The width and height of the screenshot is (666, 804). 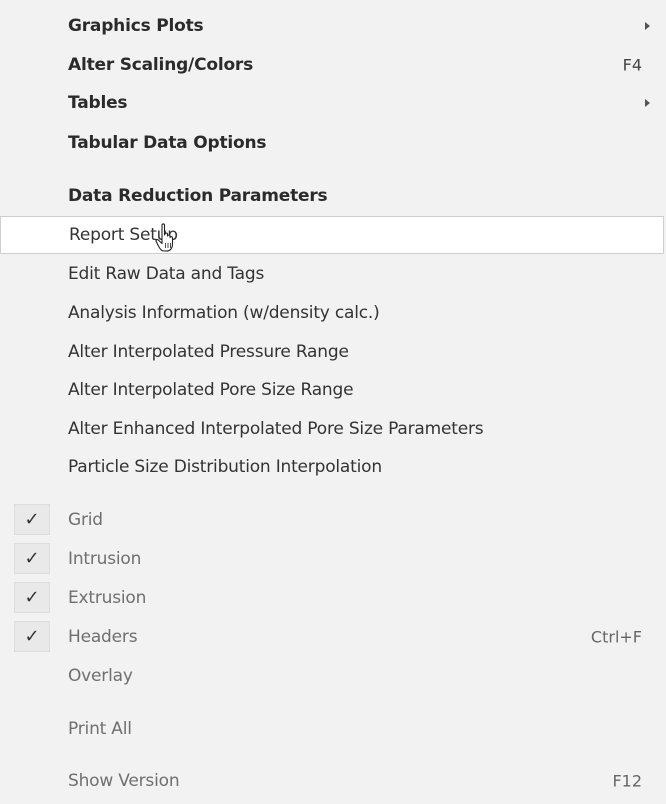 What do you see at coordinates (103, 637) in the screenshot?
I see `menu-item-label: Headers` at bounding box center [103, 637].